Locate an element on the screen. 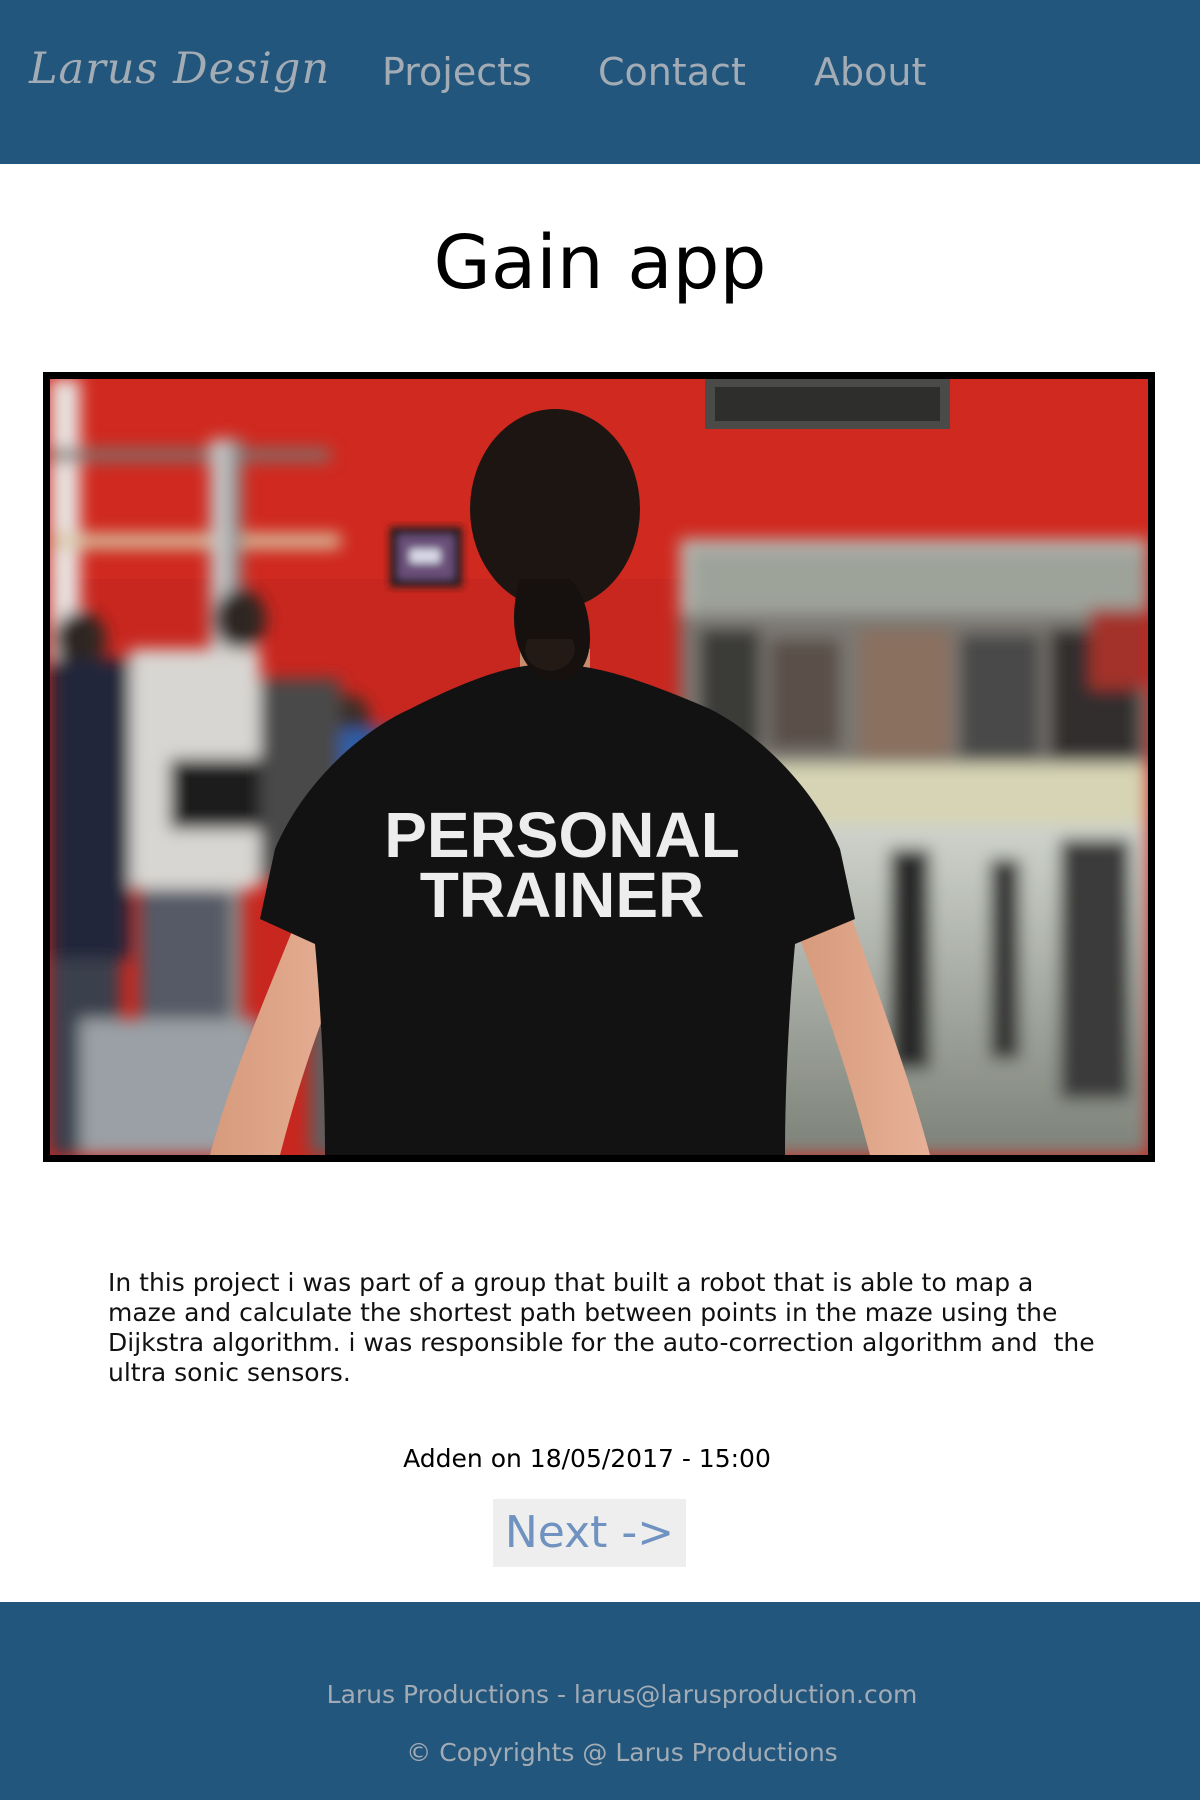 The image size is (1200, 1800). site-header: Larus Design Projects Contact About is located at coordinates (600, 82).